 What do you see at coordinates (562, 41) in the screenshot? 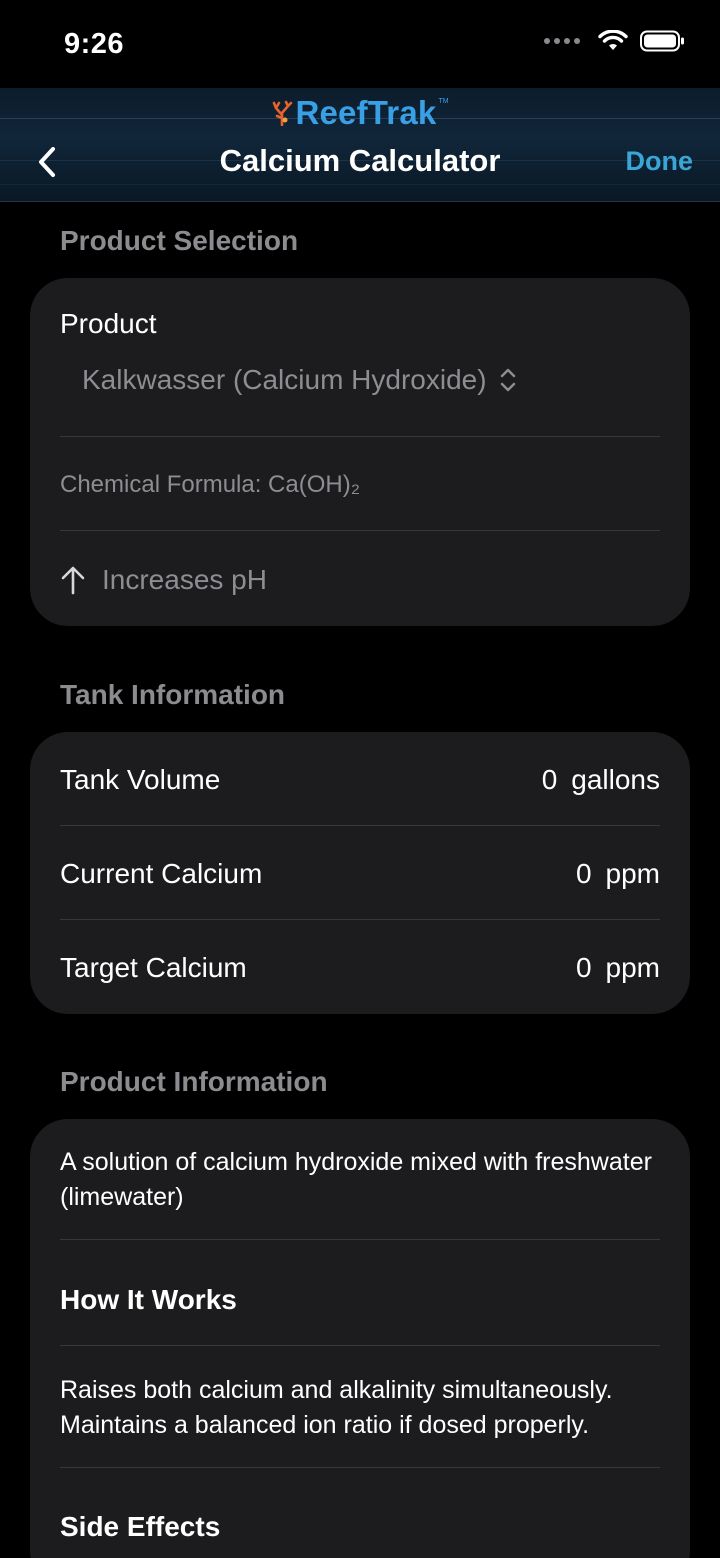
I see `cellular-signal-icon` at bounding box center [562, 41].